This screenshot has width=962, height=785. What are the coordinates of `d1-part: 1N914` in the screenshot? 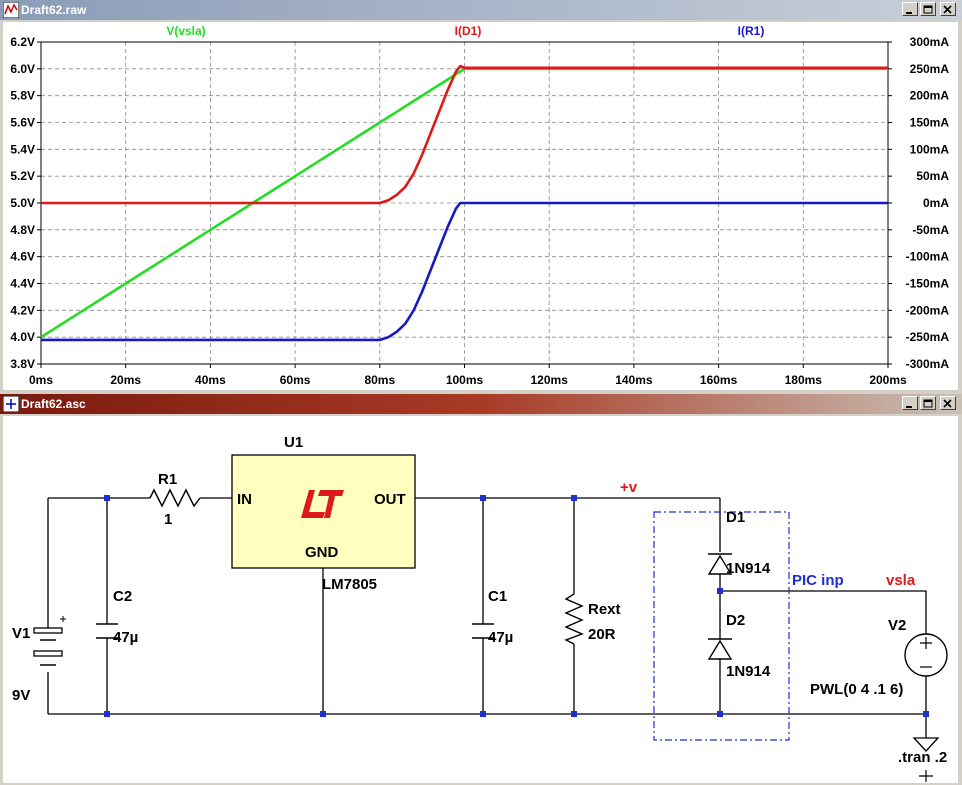 It's located at (748, 568).